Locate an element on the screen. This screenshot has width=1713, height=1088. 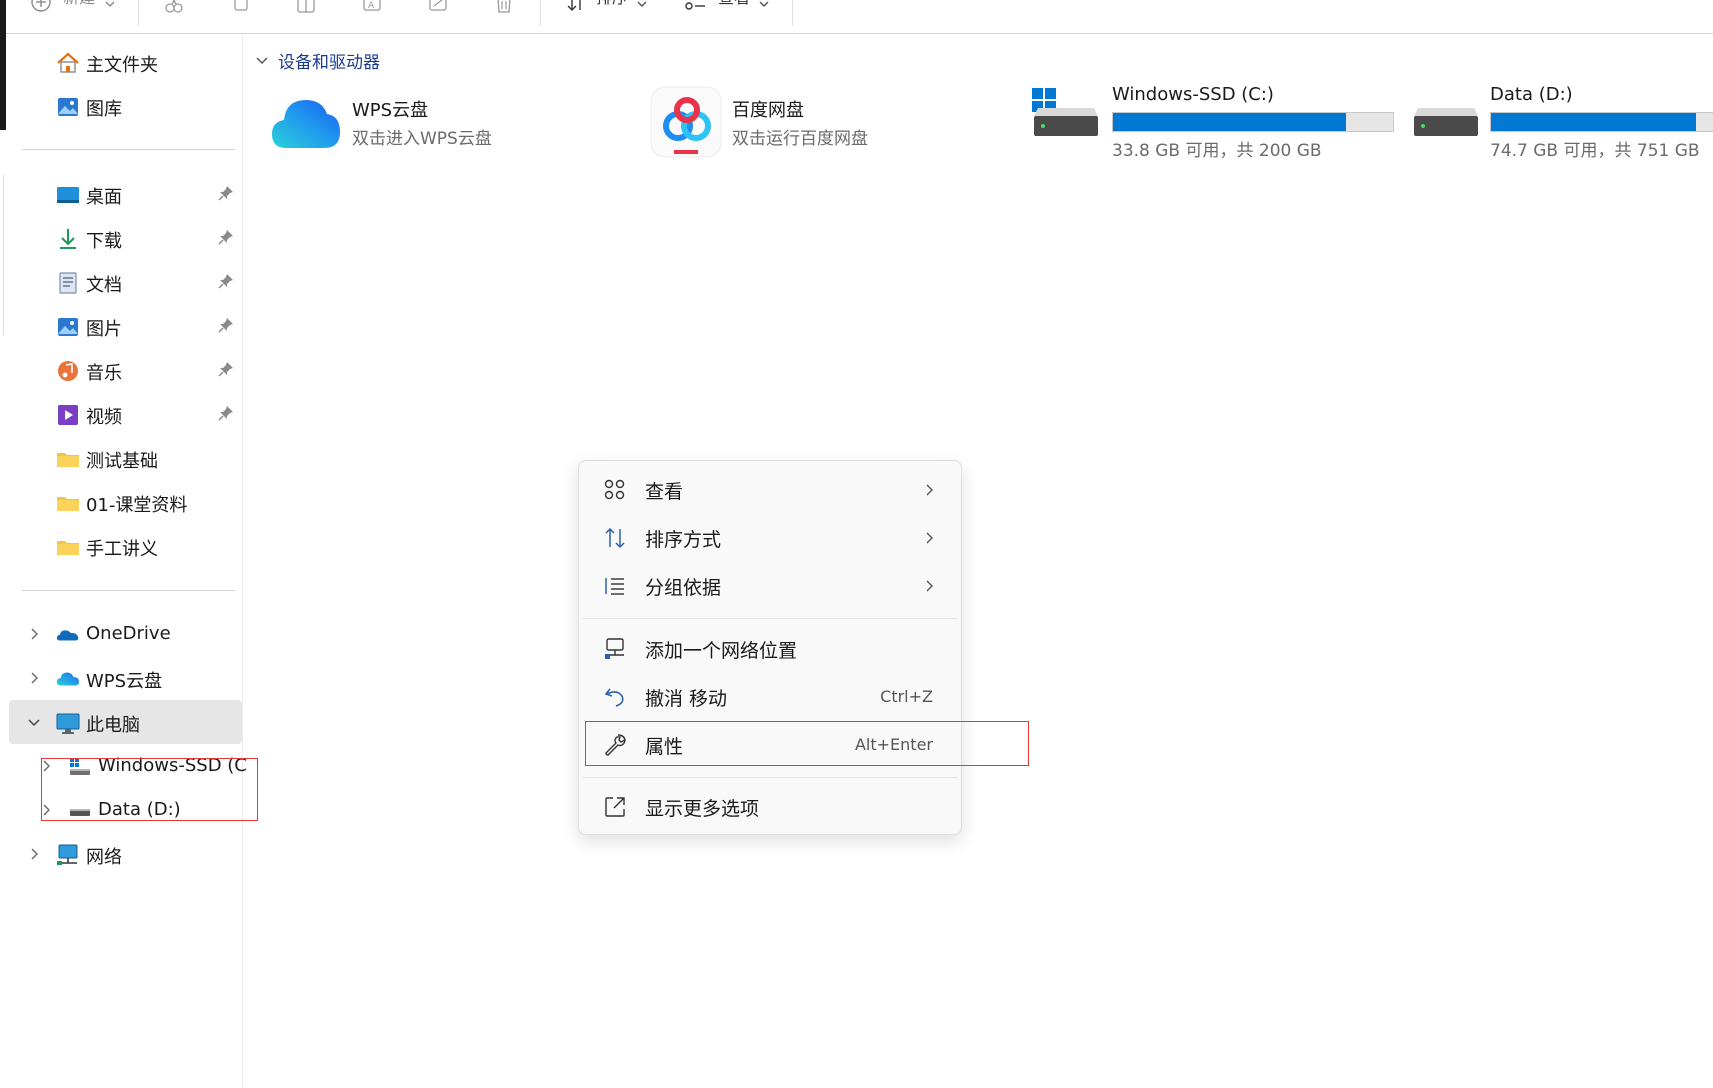
menu-item-label: 显示更多选项 is located at coordinates (702, 809).